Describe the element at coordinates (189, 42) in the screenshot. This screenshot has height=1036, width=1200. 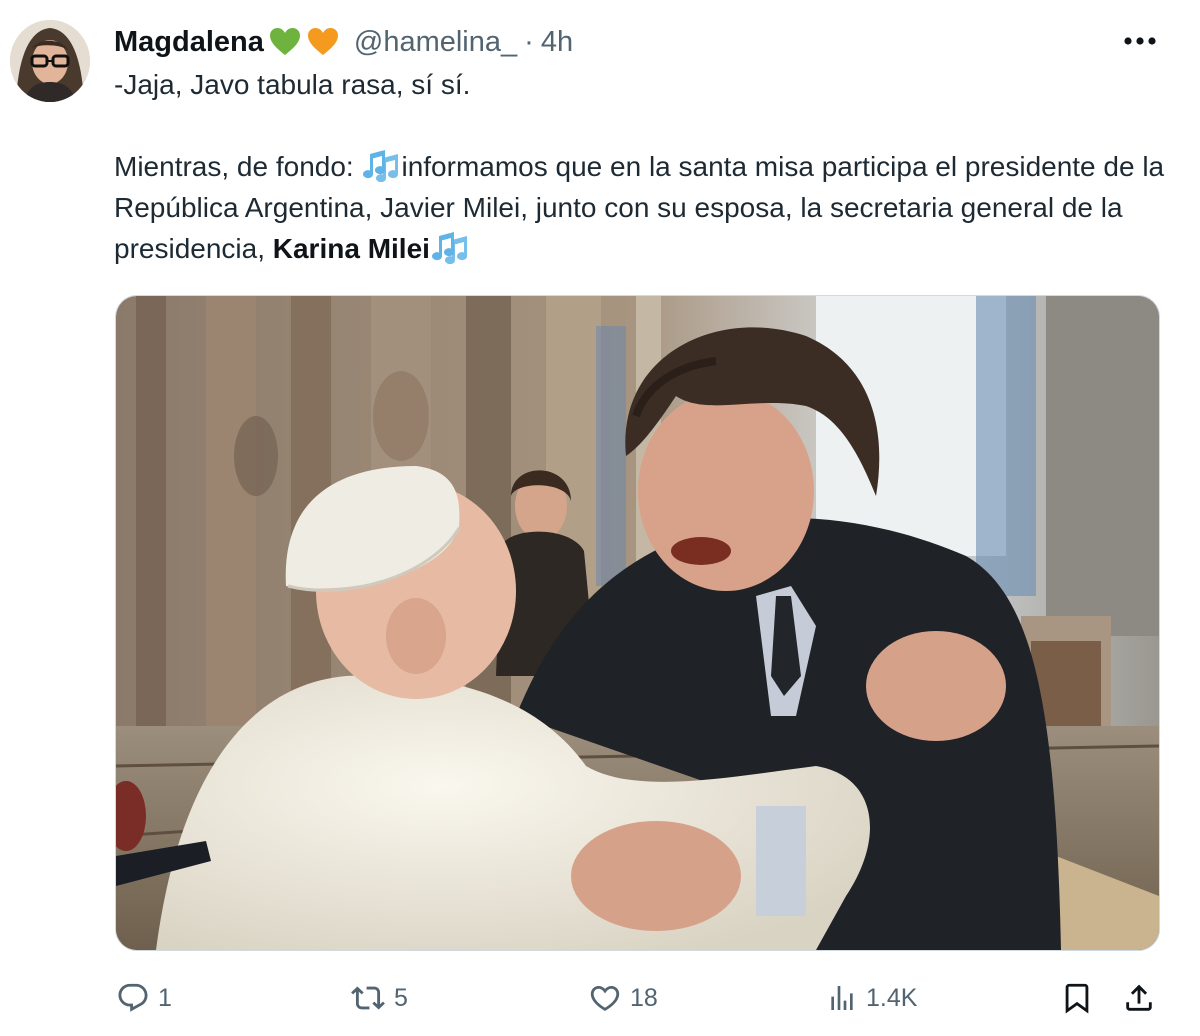
I see `display-name: Magdalena` at that location.